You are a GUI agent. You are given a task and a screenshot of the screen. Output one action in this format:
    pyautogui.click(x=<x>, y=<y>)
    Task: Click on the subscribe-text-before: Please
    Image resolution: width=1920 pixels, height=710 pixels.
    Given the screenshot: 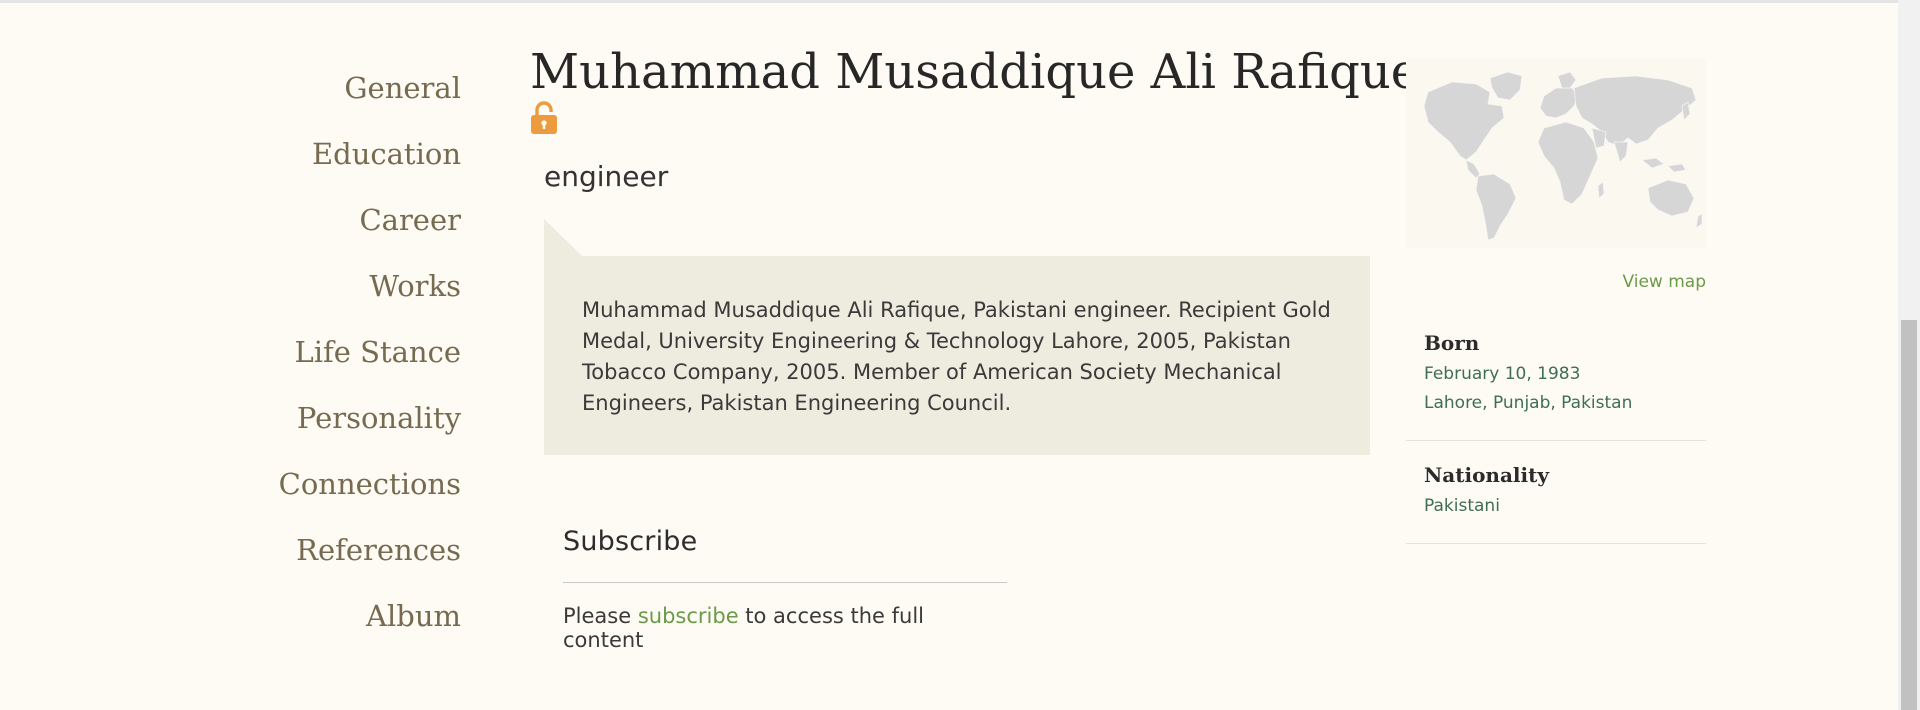 What is the action you would take?
    pyautogui.click(x=600, y=616)
    